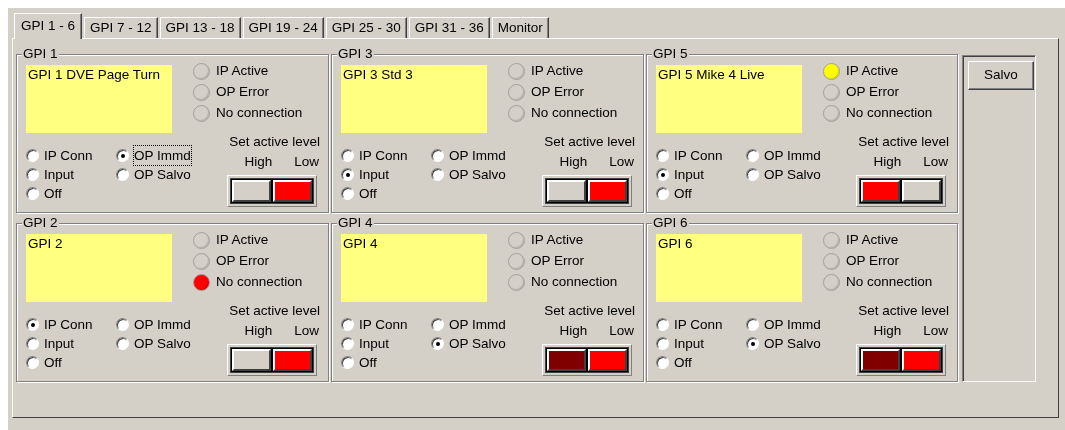 Image resolution: width=1065 pixels, height=430 pixels. Describe the element at coordinates (306, 162) in the screenshot. I see `low-label: Low` at that location.